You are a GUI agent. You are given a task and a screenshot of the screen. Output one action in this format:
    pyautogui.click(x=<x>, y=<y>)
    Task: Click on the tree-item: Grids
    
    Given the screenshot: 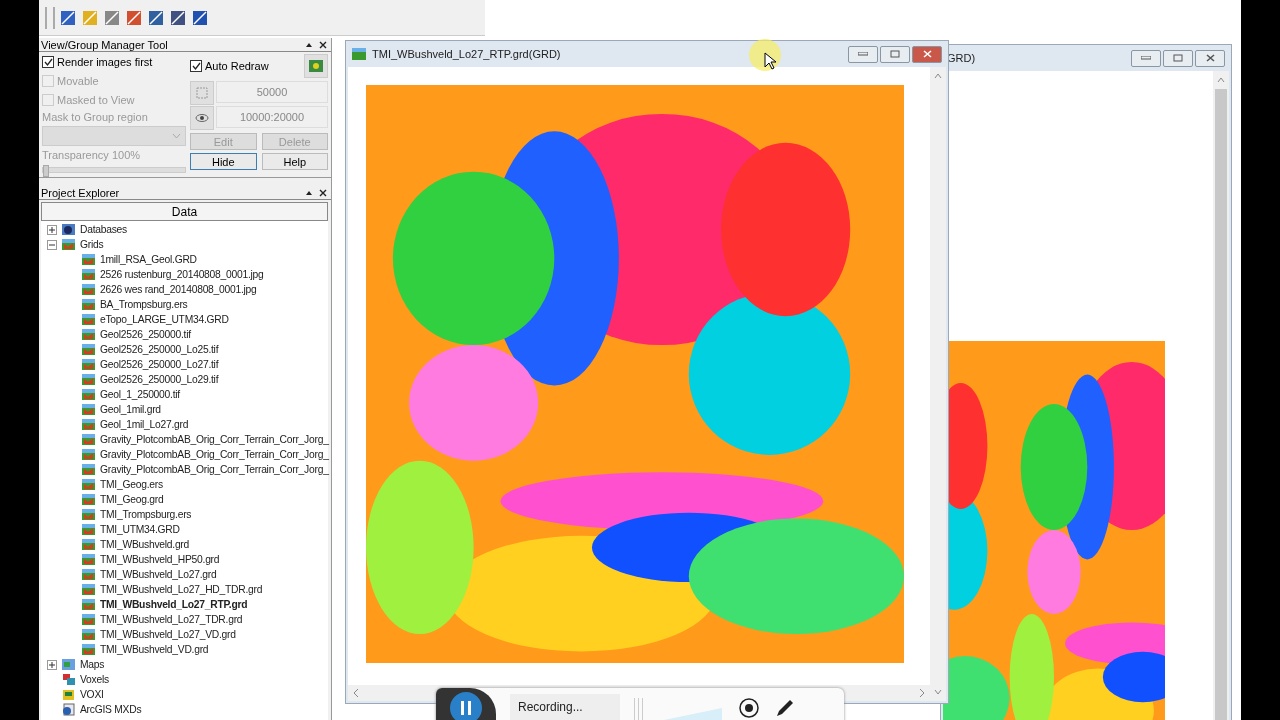 What is the action you would take?
    pyautogui.click(x=92, y=244)
    